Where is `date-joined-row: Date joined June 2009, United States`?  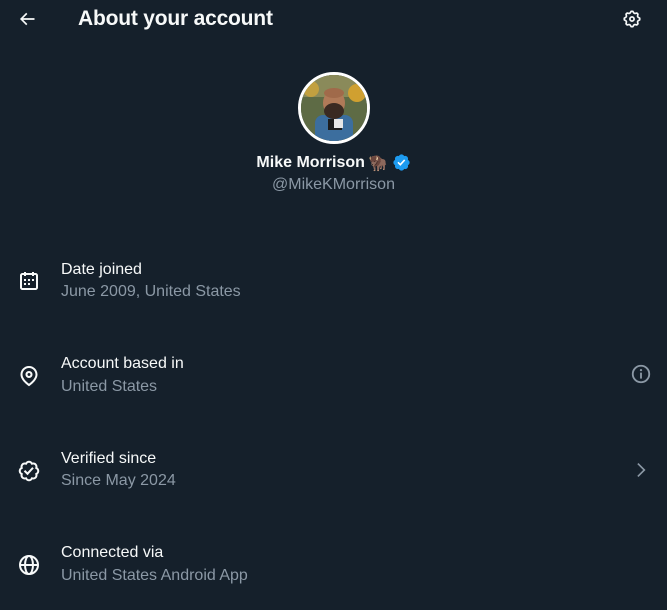 date-joined-row: Date joined June 2009, United States is located at coordinates (333, 288).